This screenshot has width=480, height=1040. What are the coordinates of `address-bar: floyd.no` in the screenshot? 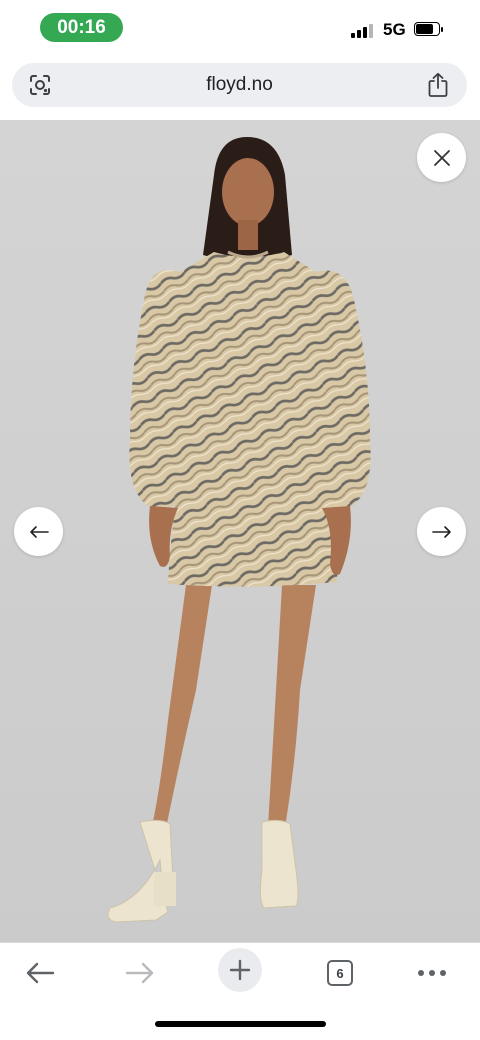 It's located at (239, 85).